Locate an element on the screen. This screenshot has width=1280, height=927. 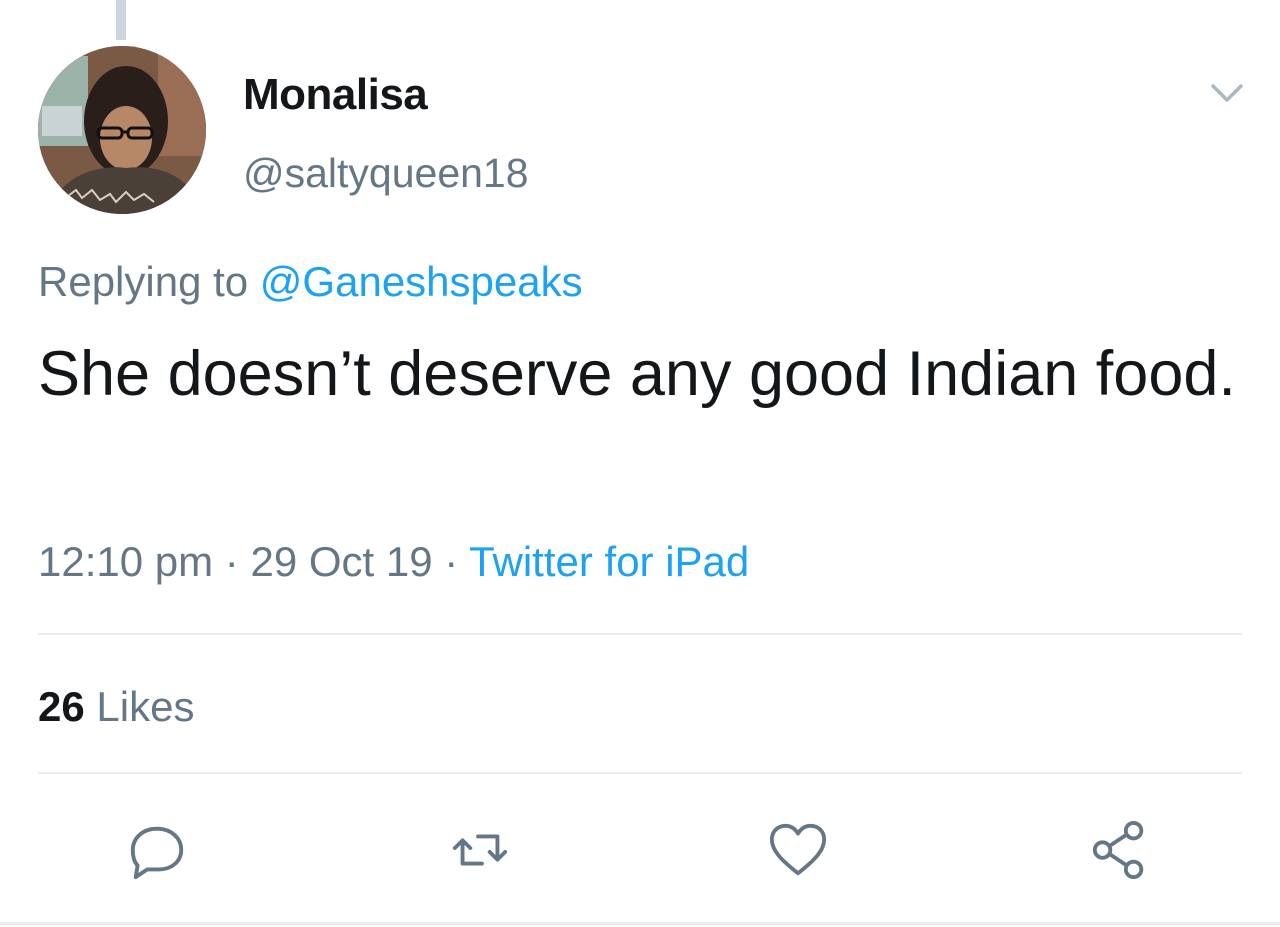
retweet-button is located at coordinates (480, 850).